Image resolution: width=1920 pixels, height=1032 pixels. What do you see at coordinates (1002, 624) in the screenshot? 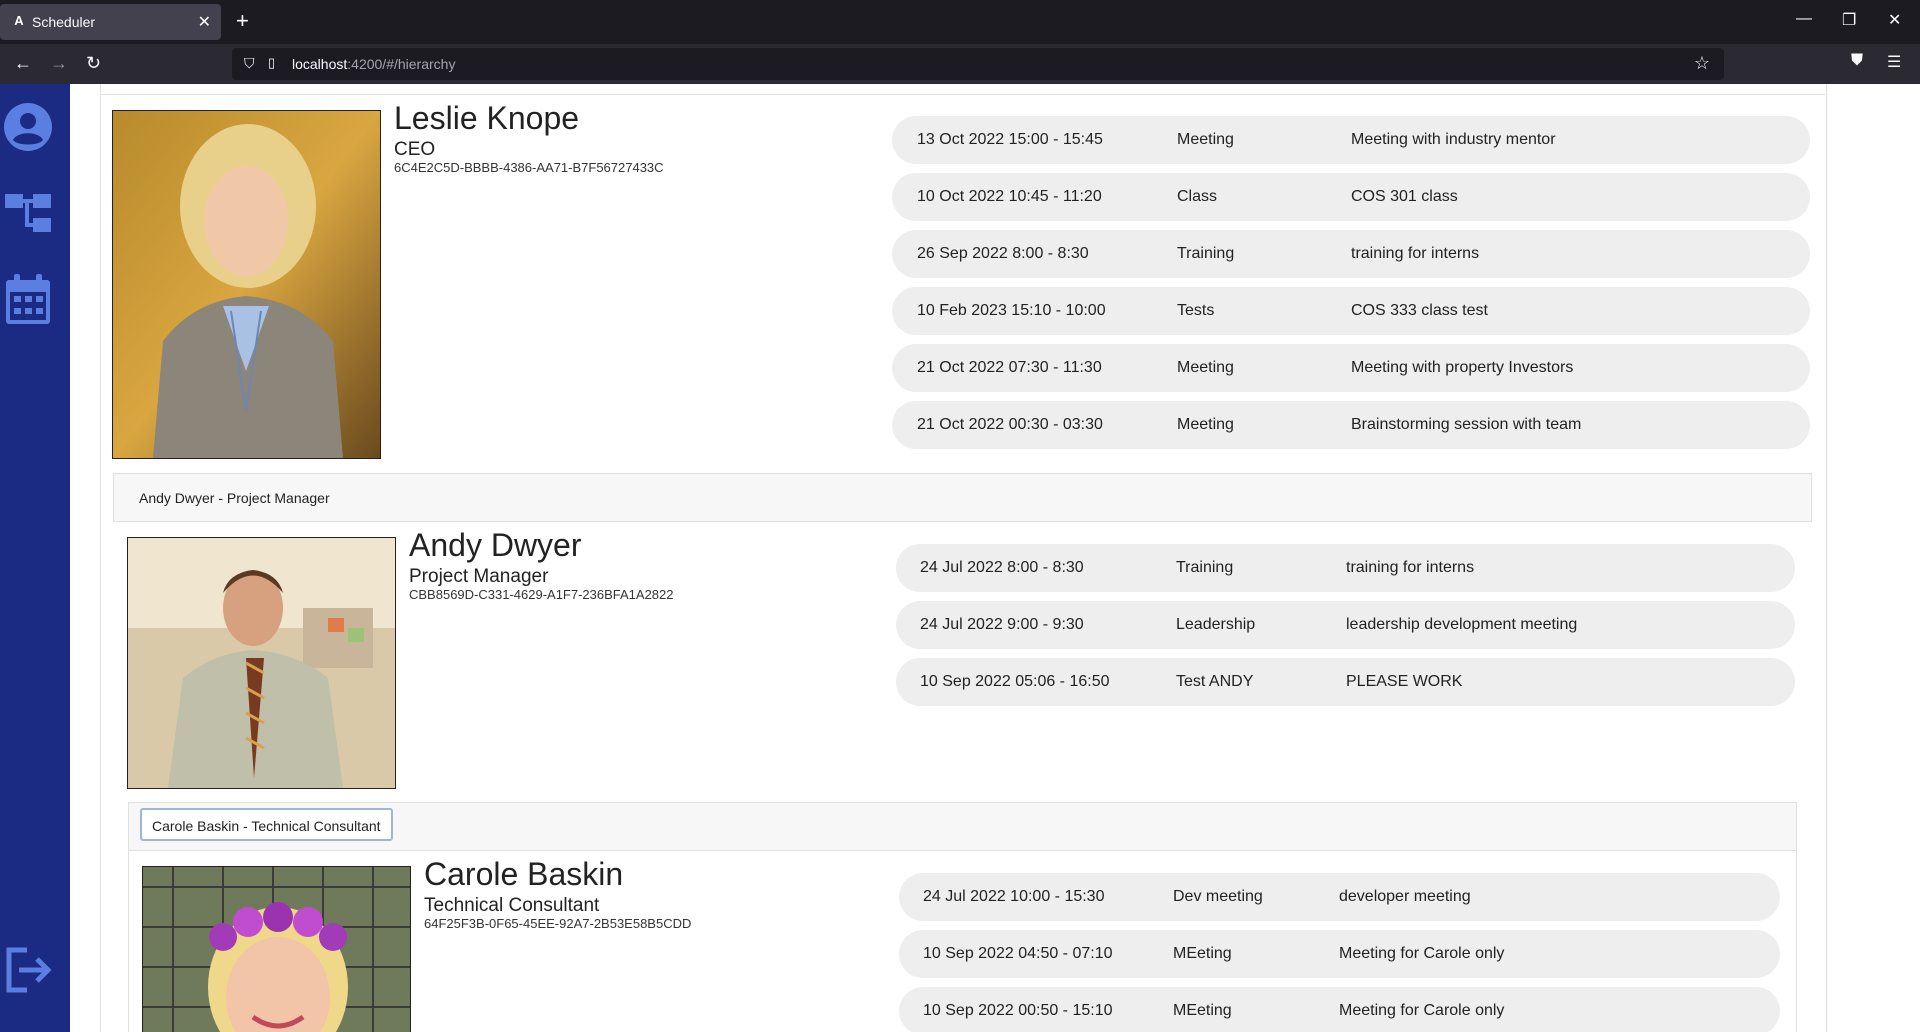
I see `event-time: 24 Jul 2022 9:00 - 9:30` at bounding box center [1002, 624].